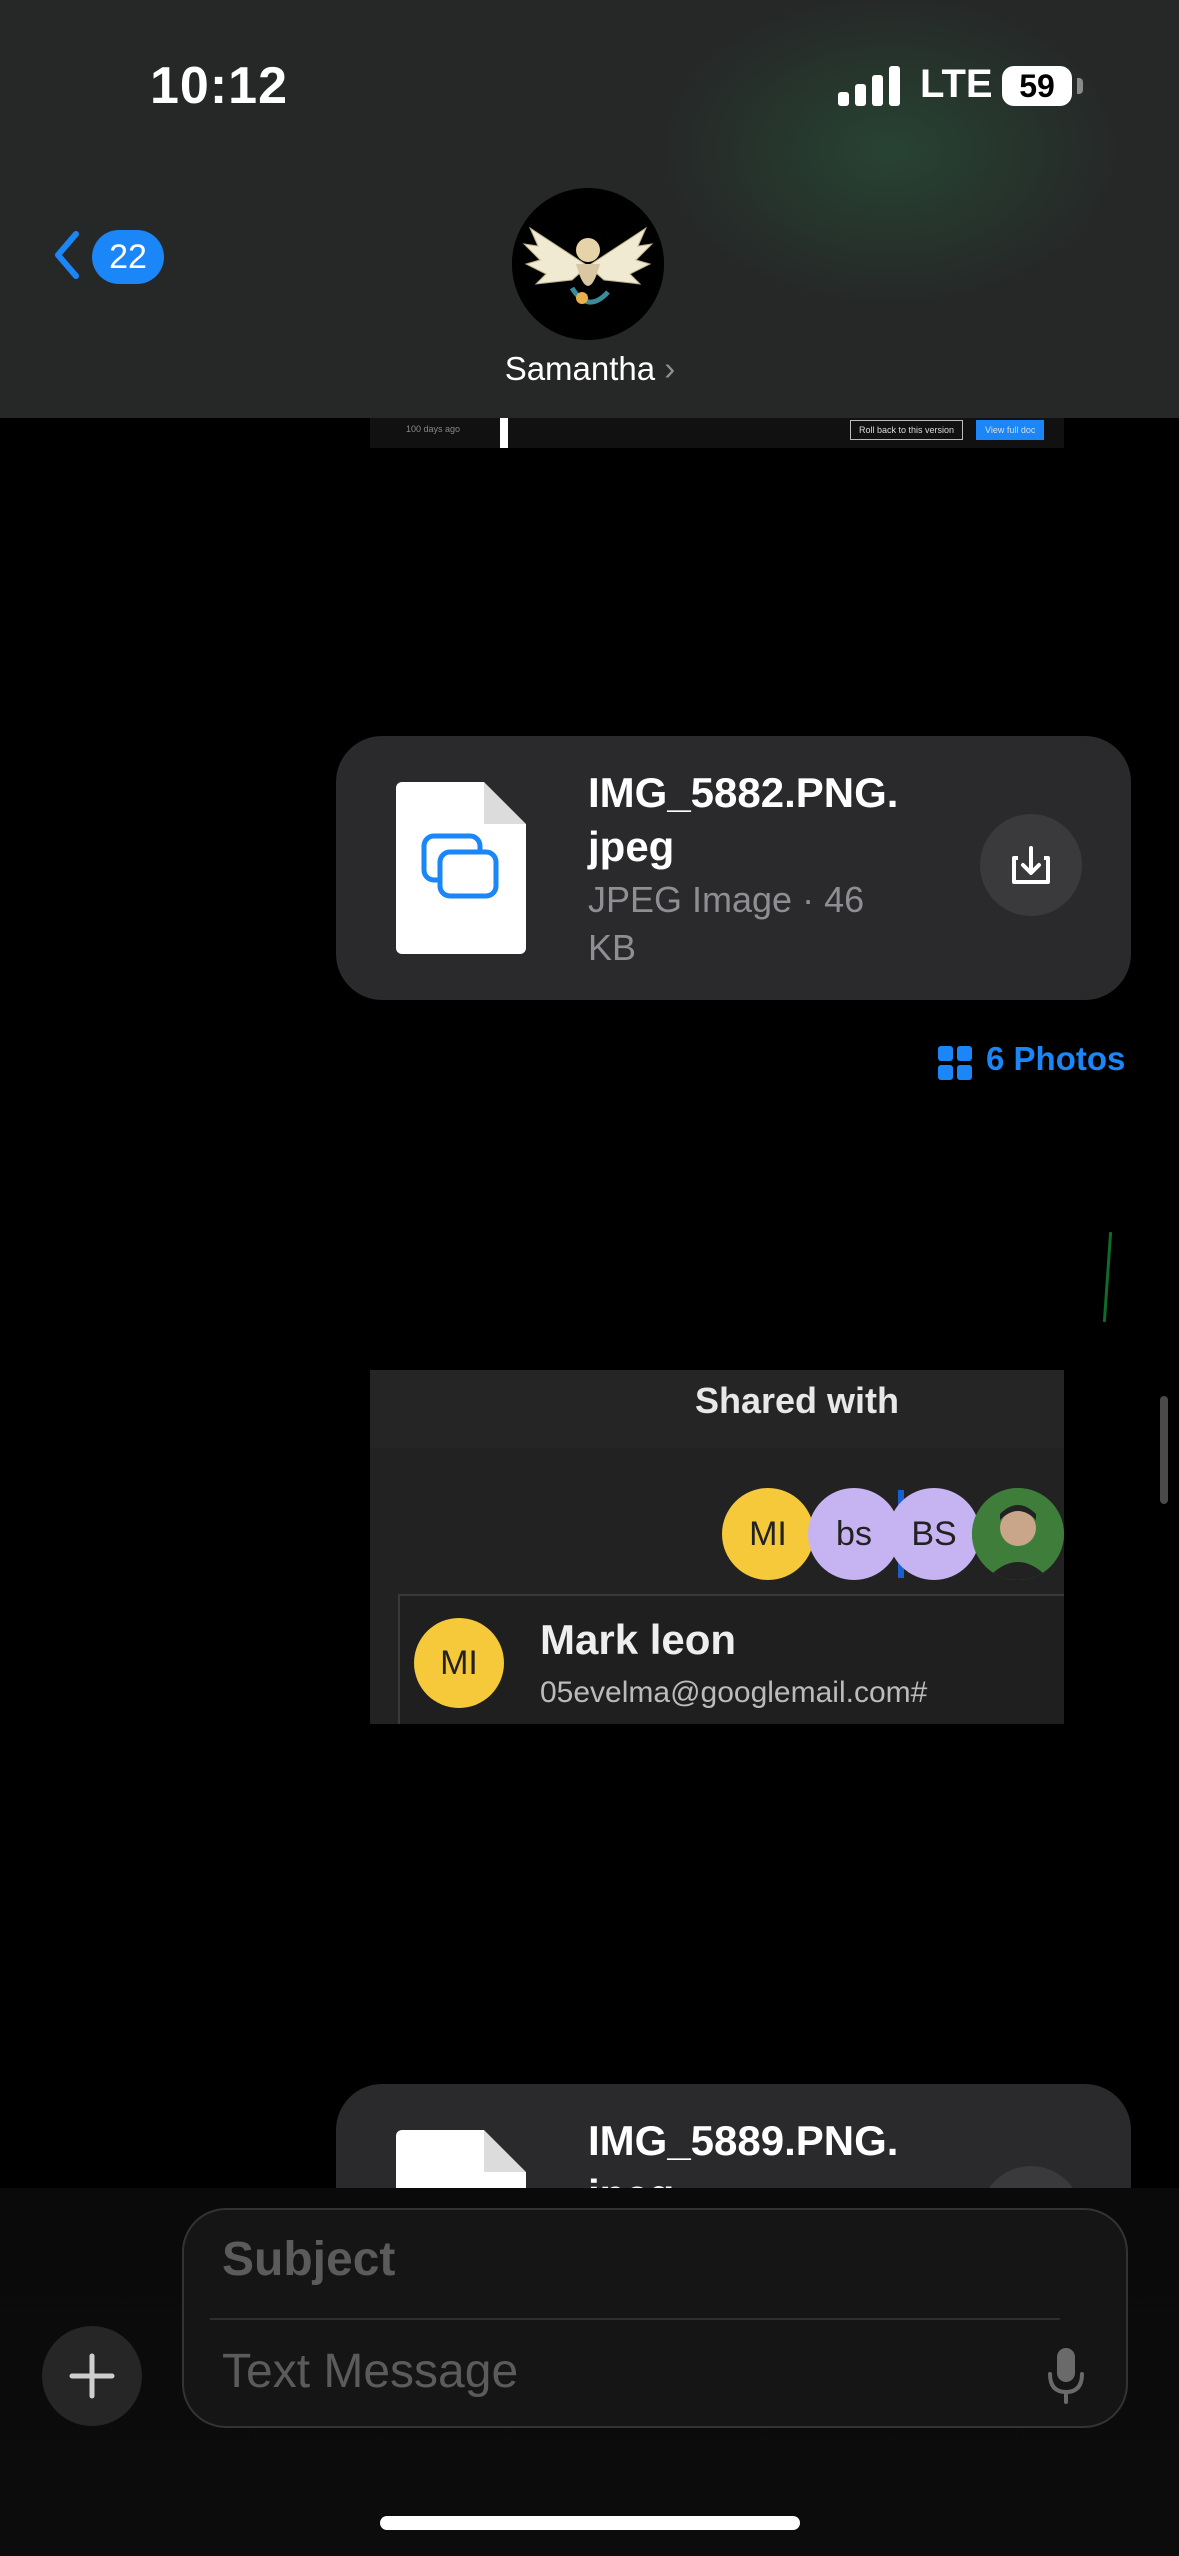 This screenshot has height=2556, width=1179. I want to click on image-title: Shared with, so click(797, 1400).